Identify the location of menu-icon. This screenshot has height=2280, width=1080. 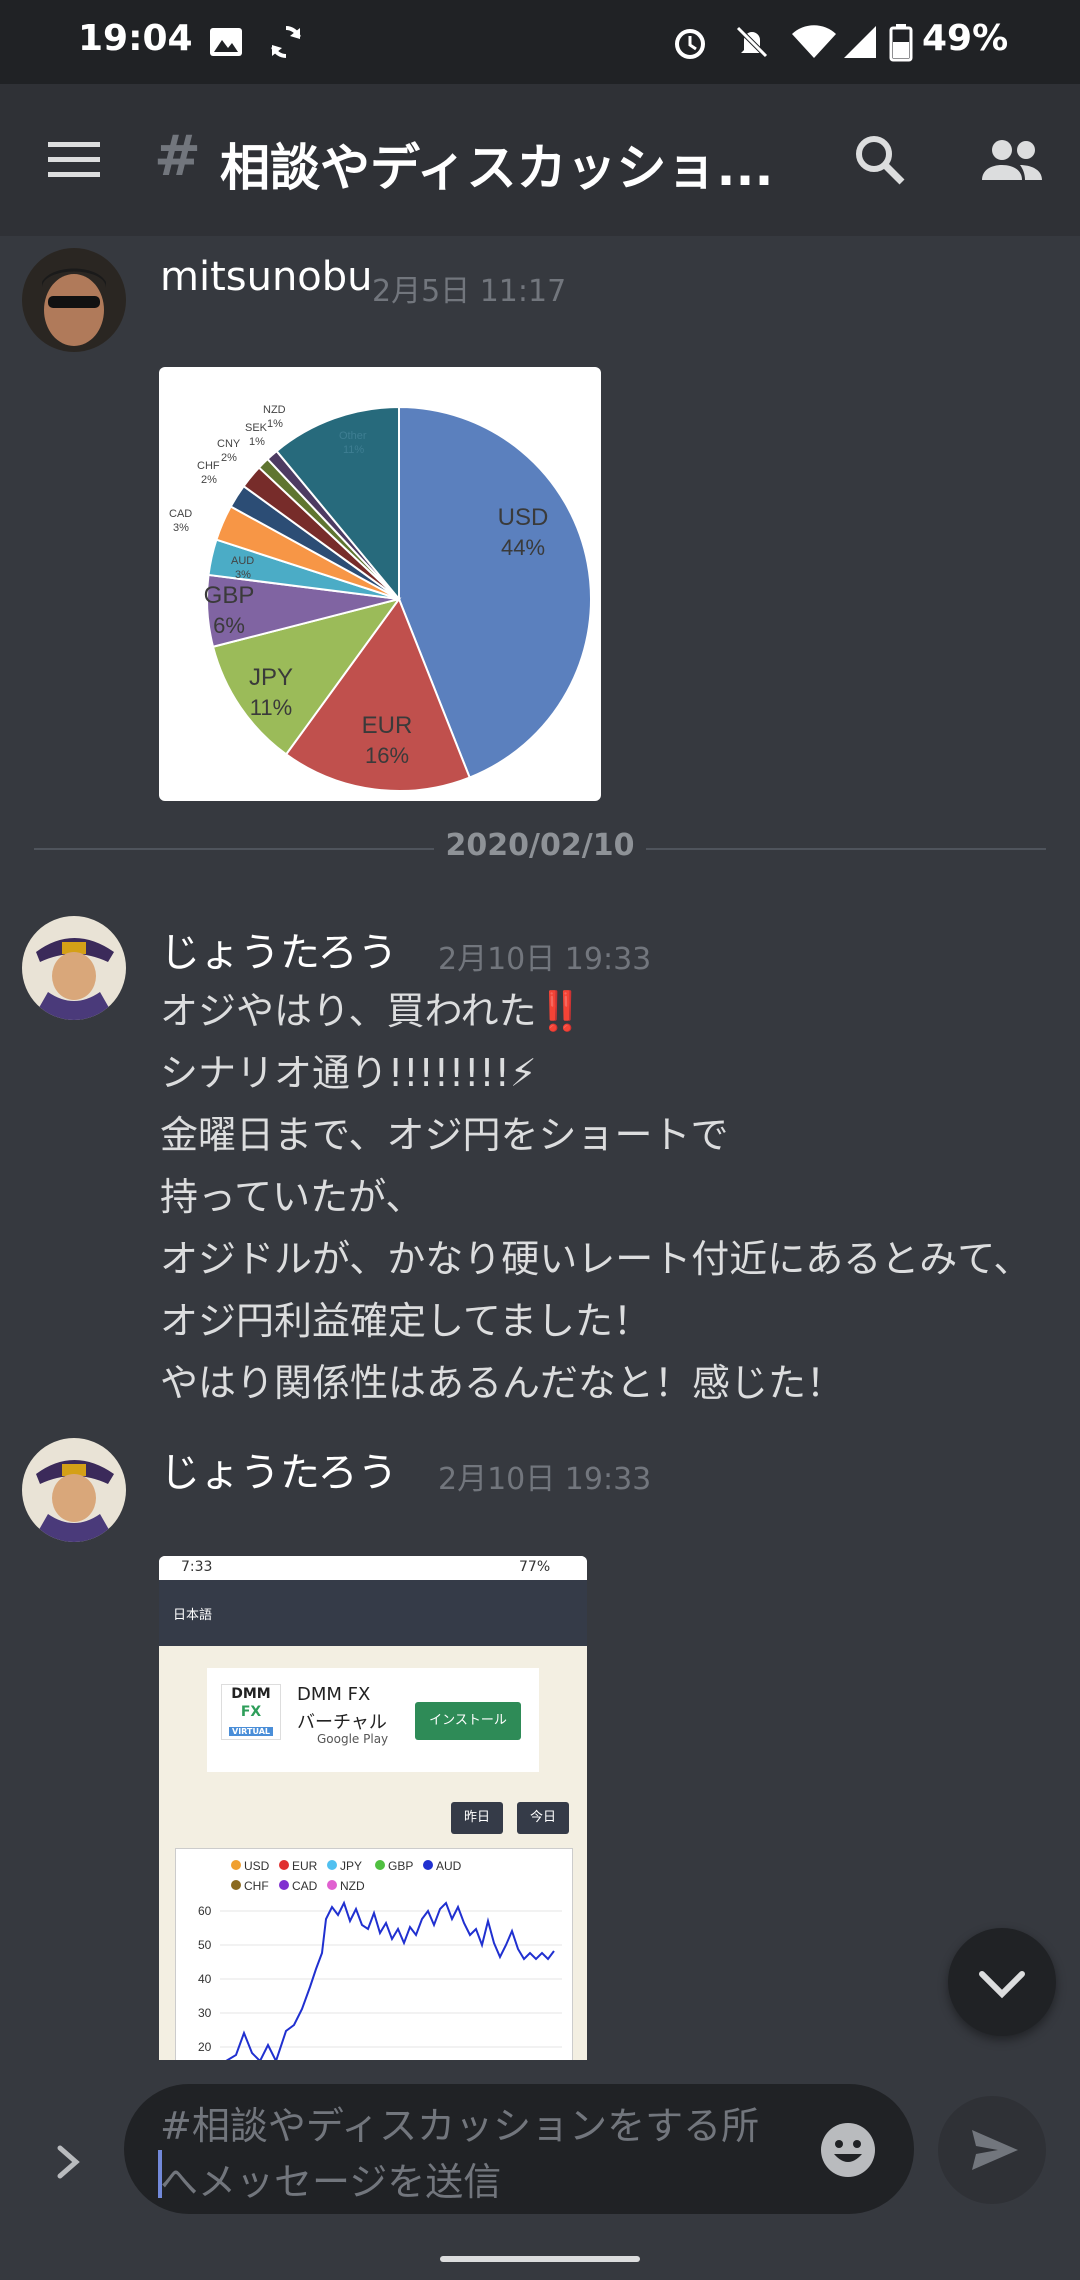
(74, 160).